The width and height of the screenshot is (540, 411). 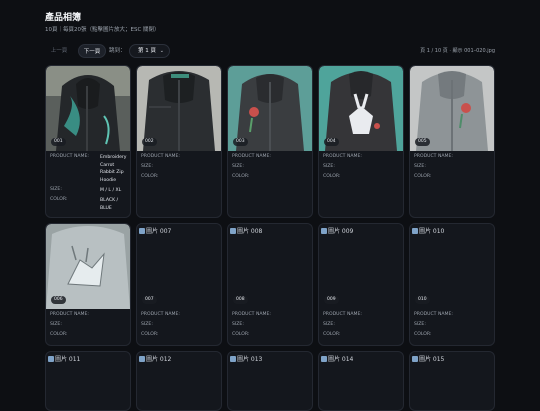 I want to click on product-image: 001, so click(x=88, y=108).